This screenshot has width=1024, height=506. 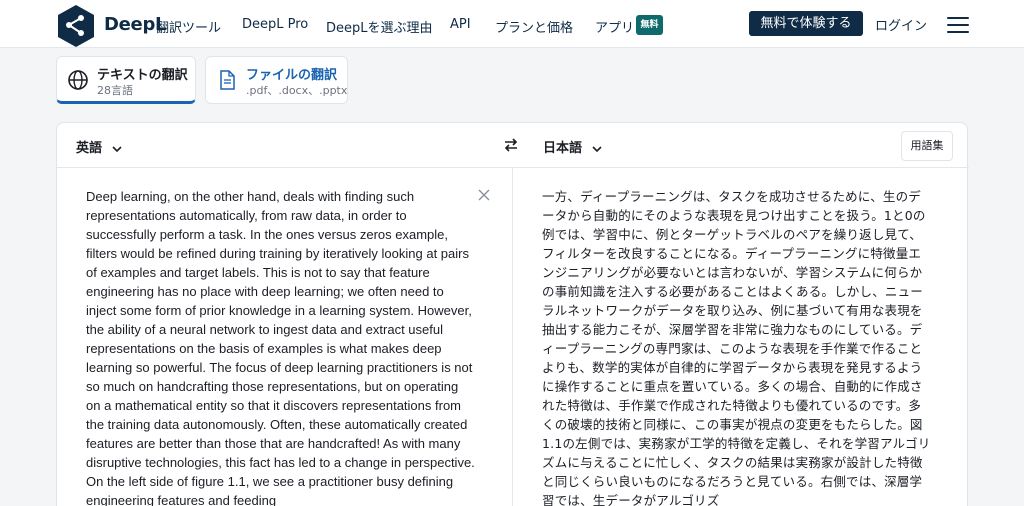 I want to click on free-trial-button: 無料で体験する, so click(x=806, y=23).